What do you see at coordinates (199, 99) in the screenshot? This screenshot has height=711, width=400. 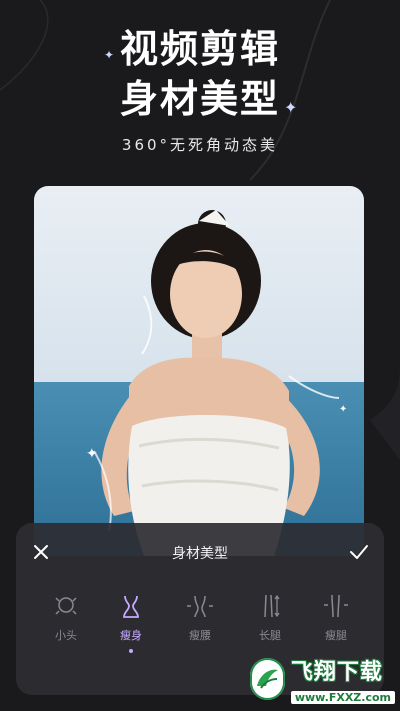 I see `promo-headline-2: 身材美型` at bounding box center [199, 99].